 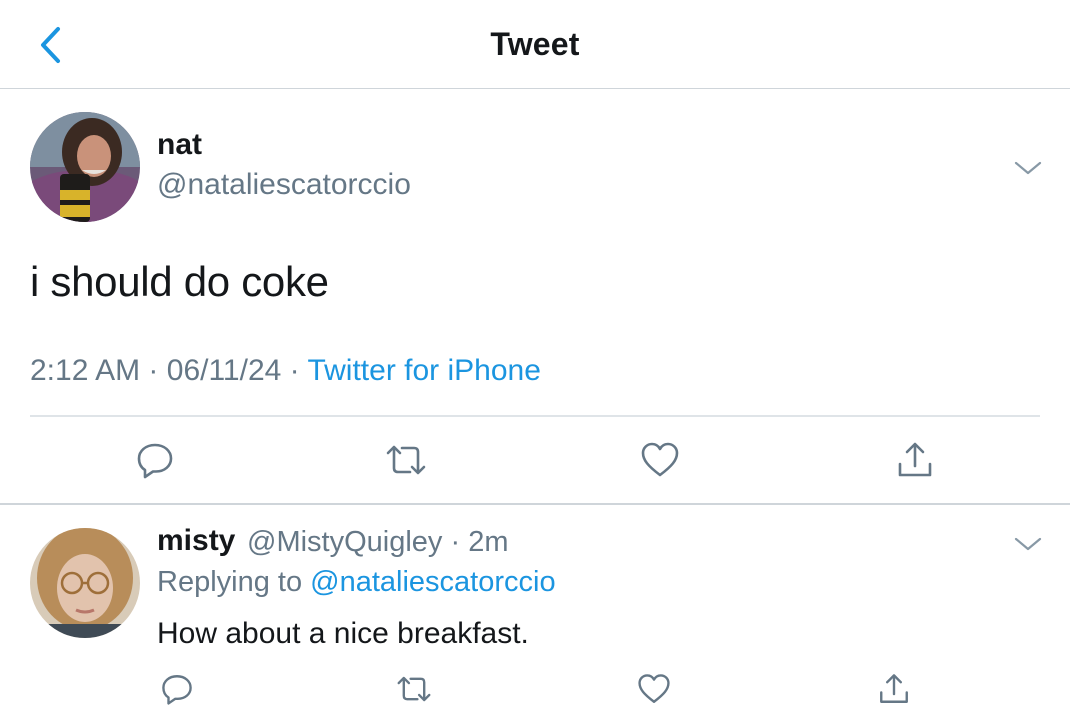 What do you see at coordinates (344, 542) in the screenshot?
I see `reply-author-handle: @MistyQuigley` at bounding box center [344, 542].